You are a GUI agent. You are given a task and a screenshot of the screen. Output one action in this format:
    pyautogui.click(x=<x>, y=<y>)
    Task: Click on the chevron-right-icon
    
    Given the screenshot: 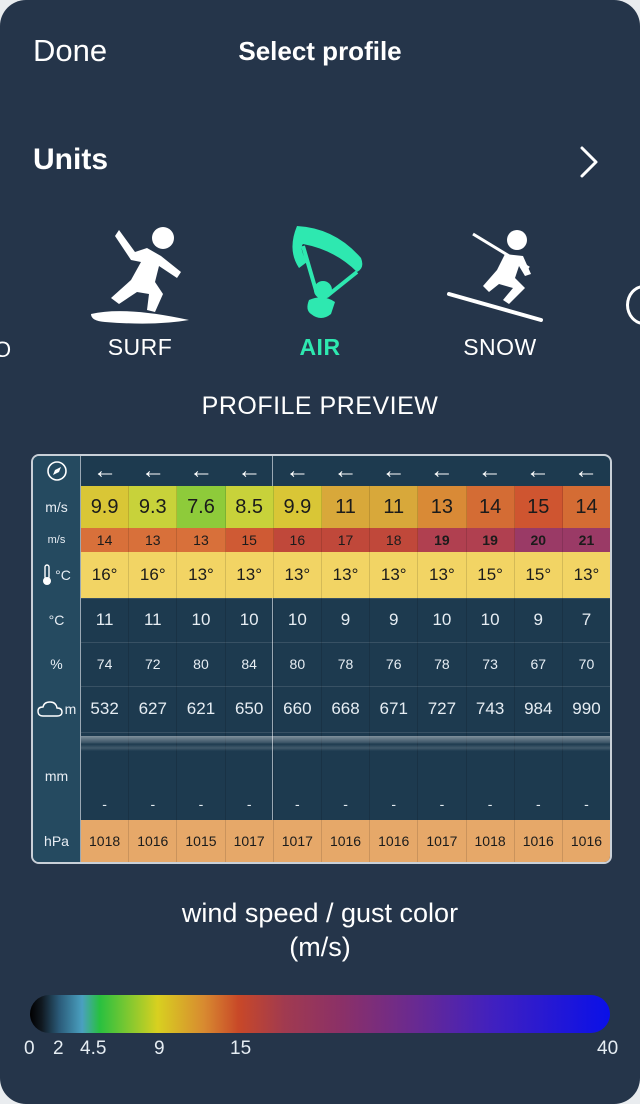 What is the action you would take?
    pyautogui.click(x=589, y=162)
    